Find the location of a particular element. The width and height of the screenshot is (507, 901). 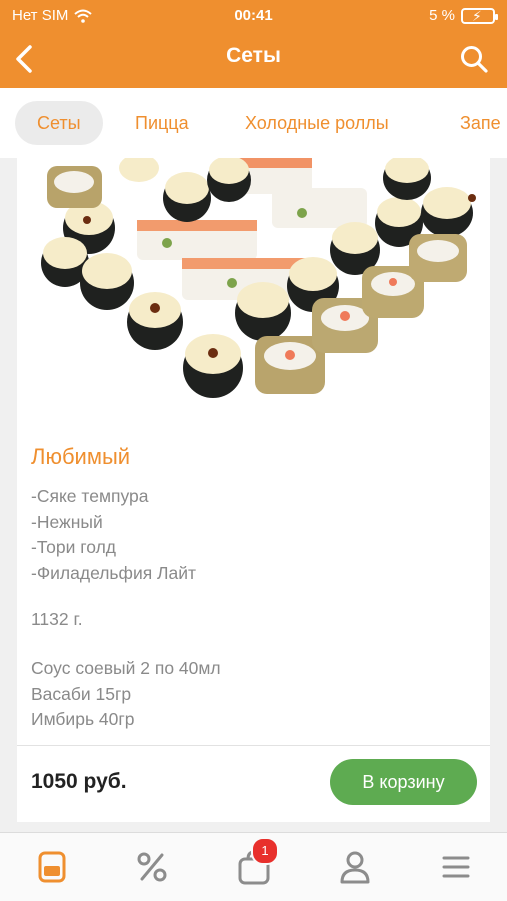

top-bar: Нет SIM 00:41 5 % ⚡ Сеты is located at coordinates (253, 44).